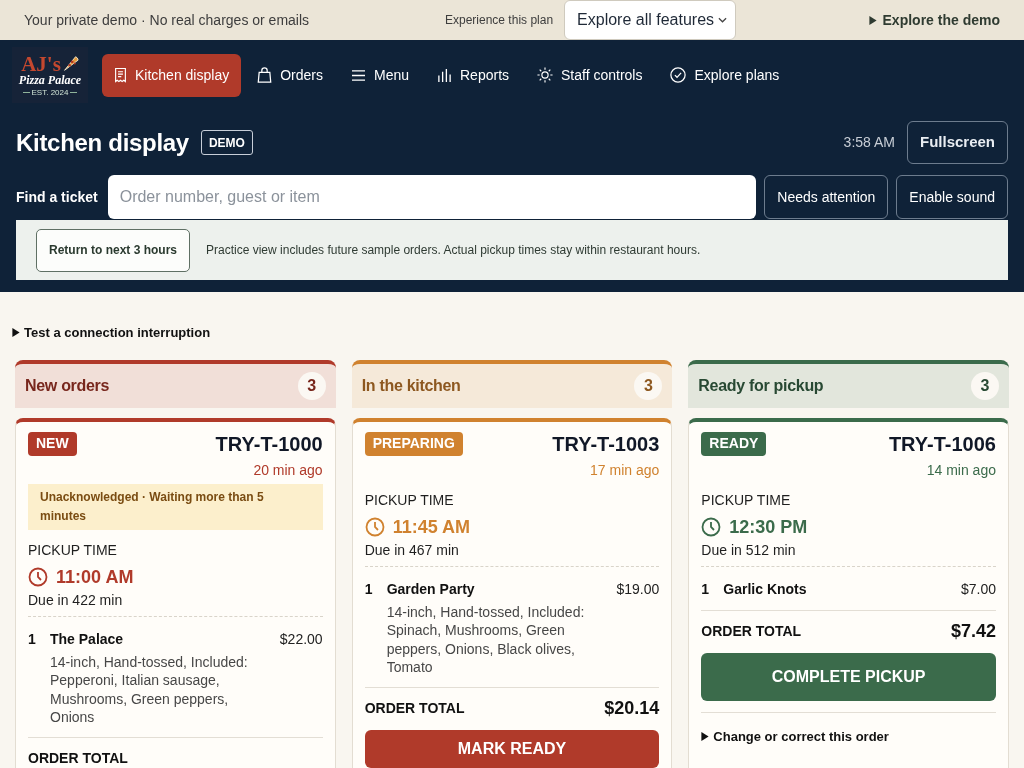 The height and width of the screenshot is (768, 1024). What do you see at coordinates (650, 20) in the screenshot?
I see `plan-select: Explore all features` at bounding box center [650, 20].